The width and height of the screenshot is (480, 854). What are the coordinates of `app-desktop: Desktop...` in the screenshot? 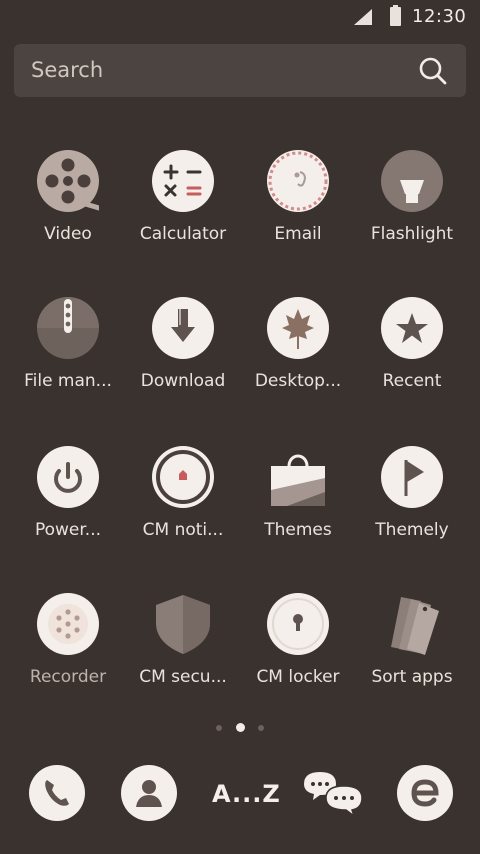 It's located at (298, 347).